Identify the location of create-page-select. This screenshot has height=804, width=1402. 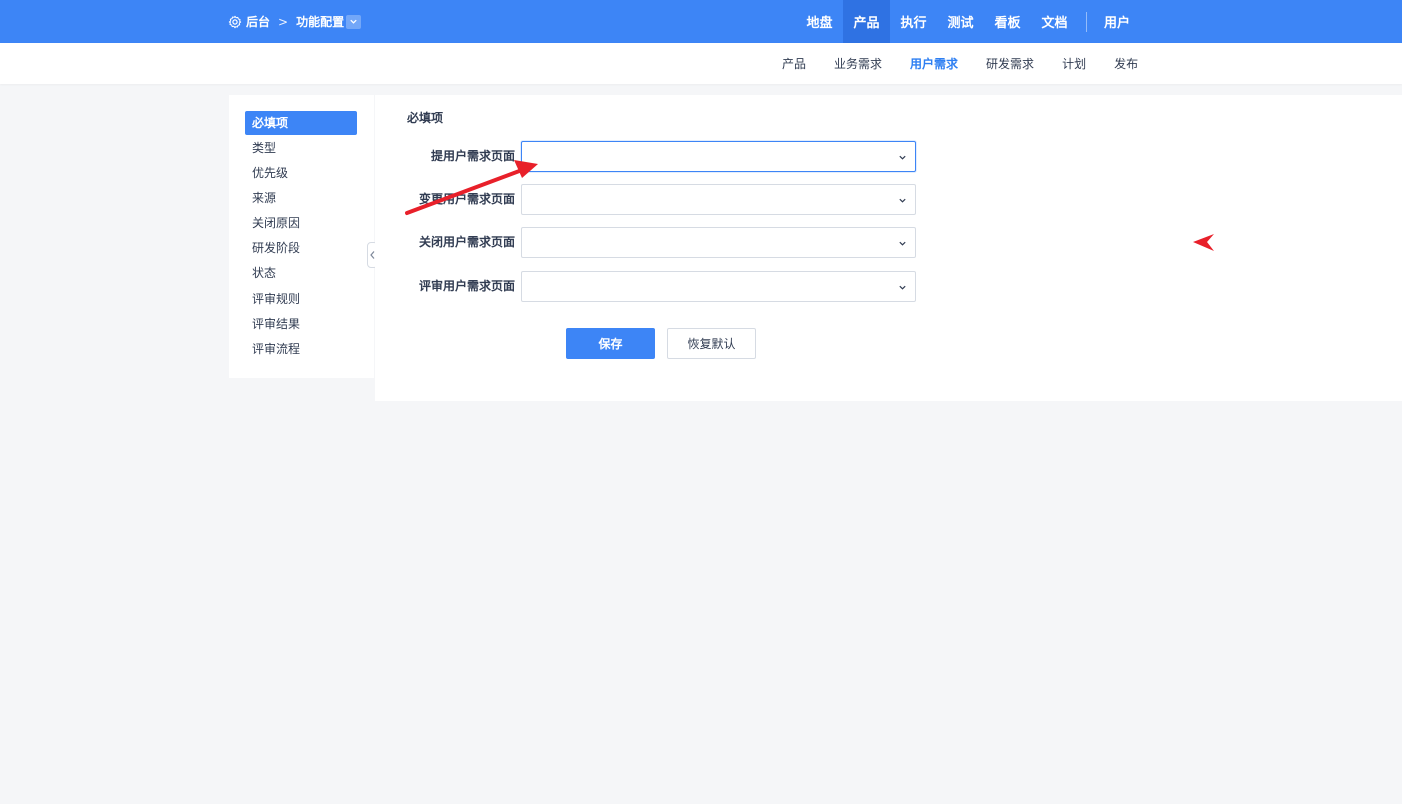
(718, 156).